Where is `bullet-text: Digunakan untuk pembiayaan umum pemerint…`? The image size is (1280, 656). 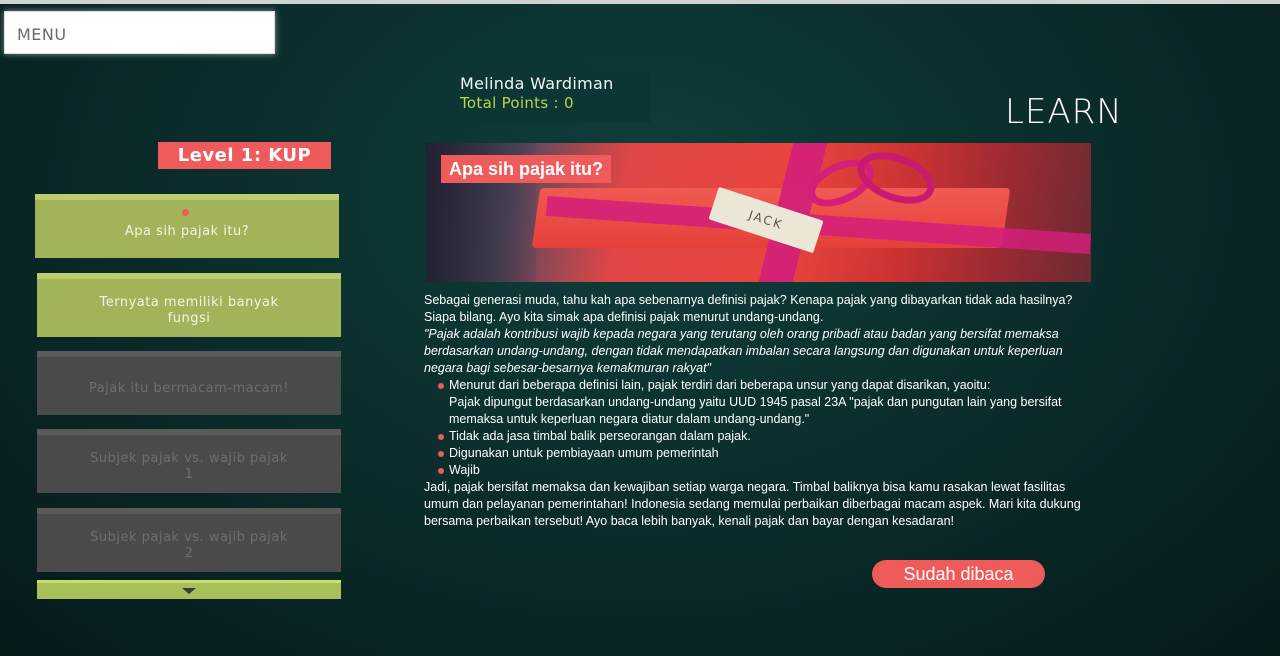 bullet-text: Digunakan untuk pembiayaan umum pemerint… is located at coordinates (584, 453).